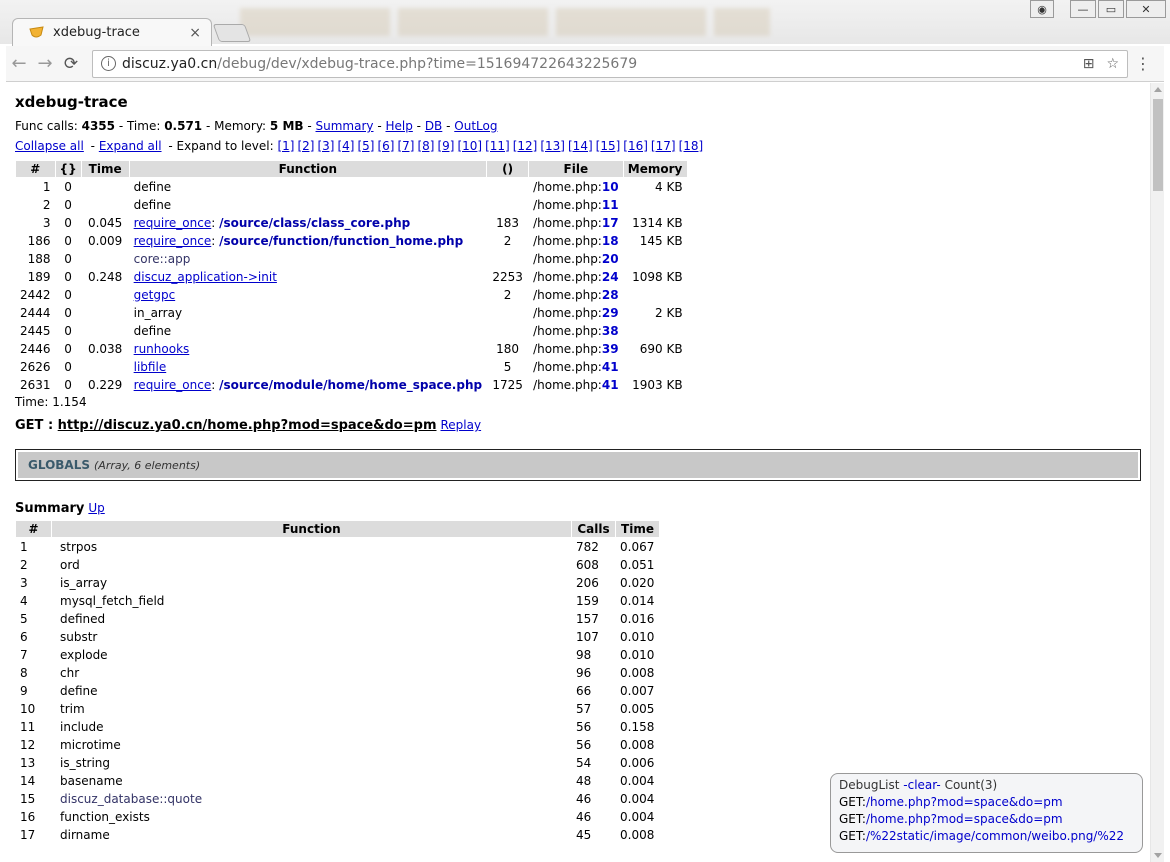 This screenshot has width=1170, height=862. What do you see at coordinates (608, 146) in the screenshot?
I see `level-link-15: [15]` at bounding box center [608, 146].